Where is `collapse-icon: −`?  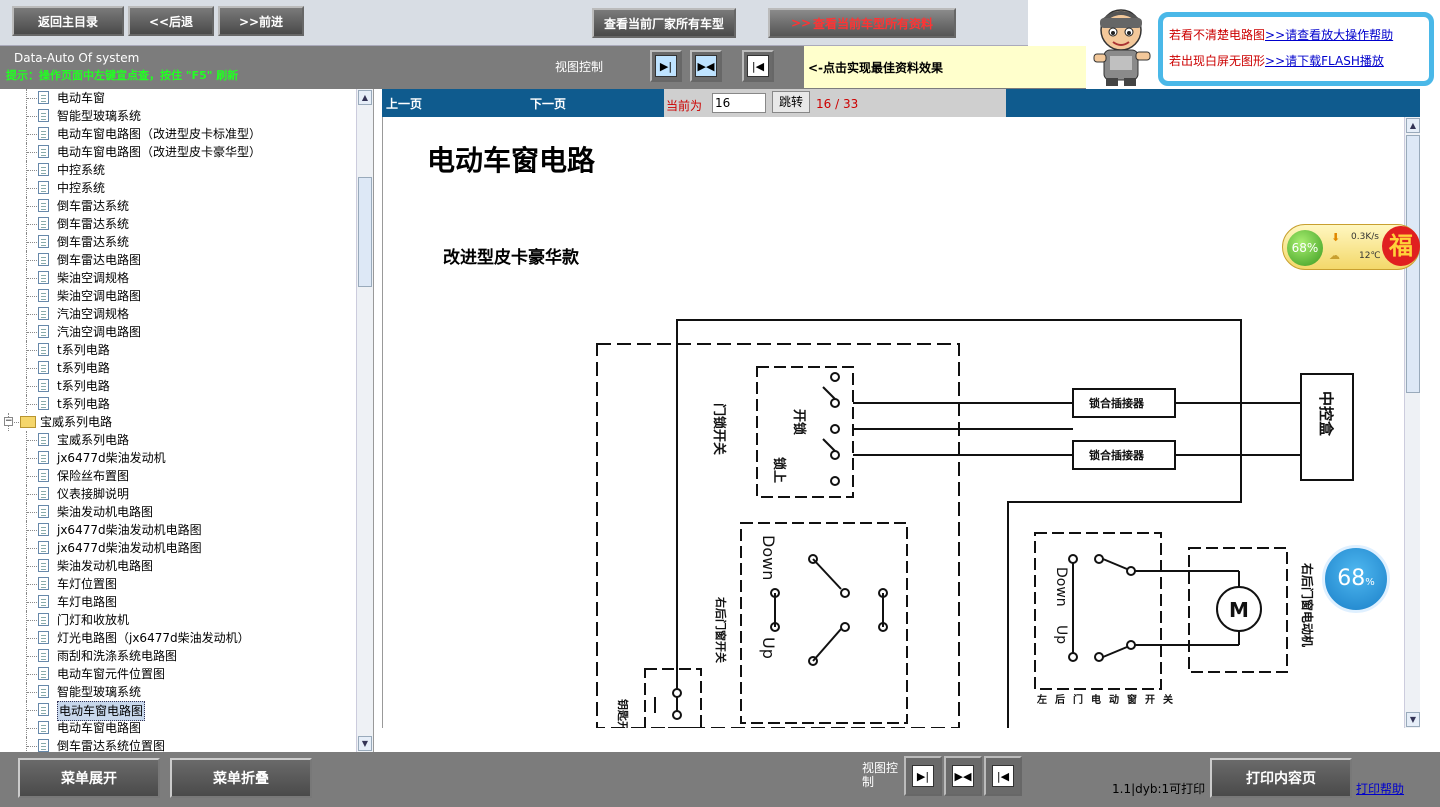 collapse-icon: − is located at coordinates (8, 421).